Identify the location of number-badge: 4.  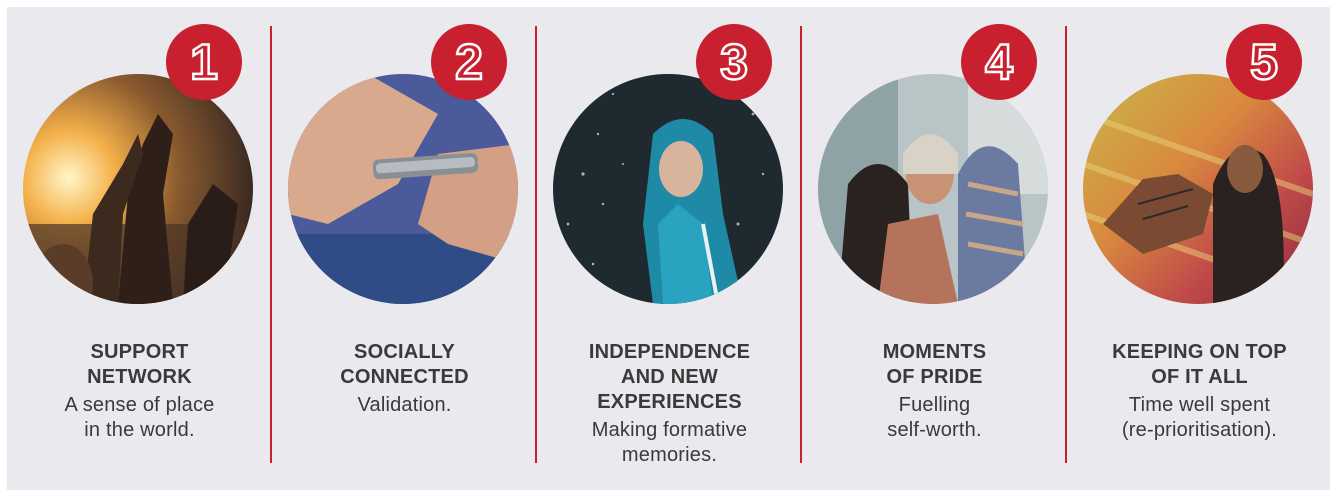
(999, 62).